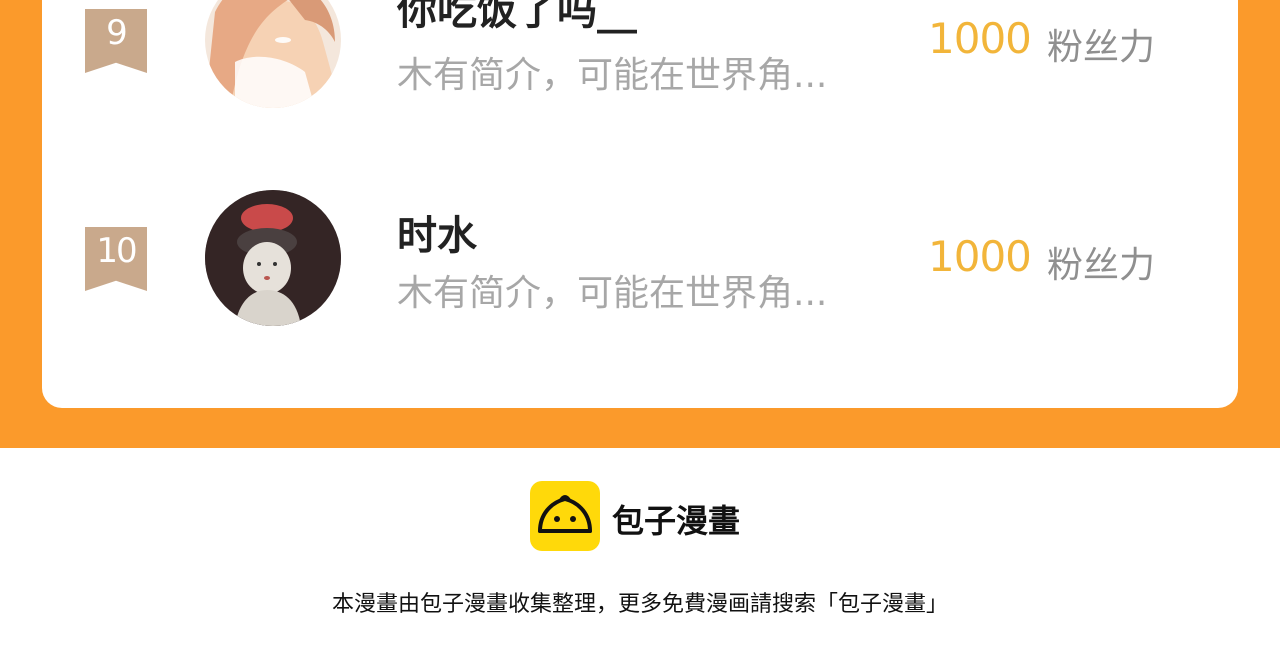 The height and width of the screenshot is (652, 1280). What do you see at coordinates (676, 521) in the screenshot?
I see `brand-name: 包子漫畫` at bounding box center [676, 521].